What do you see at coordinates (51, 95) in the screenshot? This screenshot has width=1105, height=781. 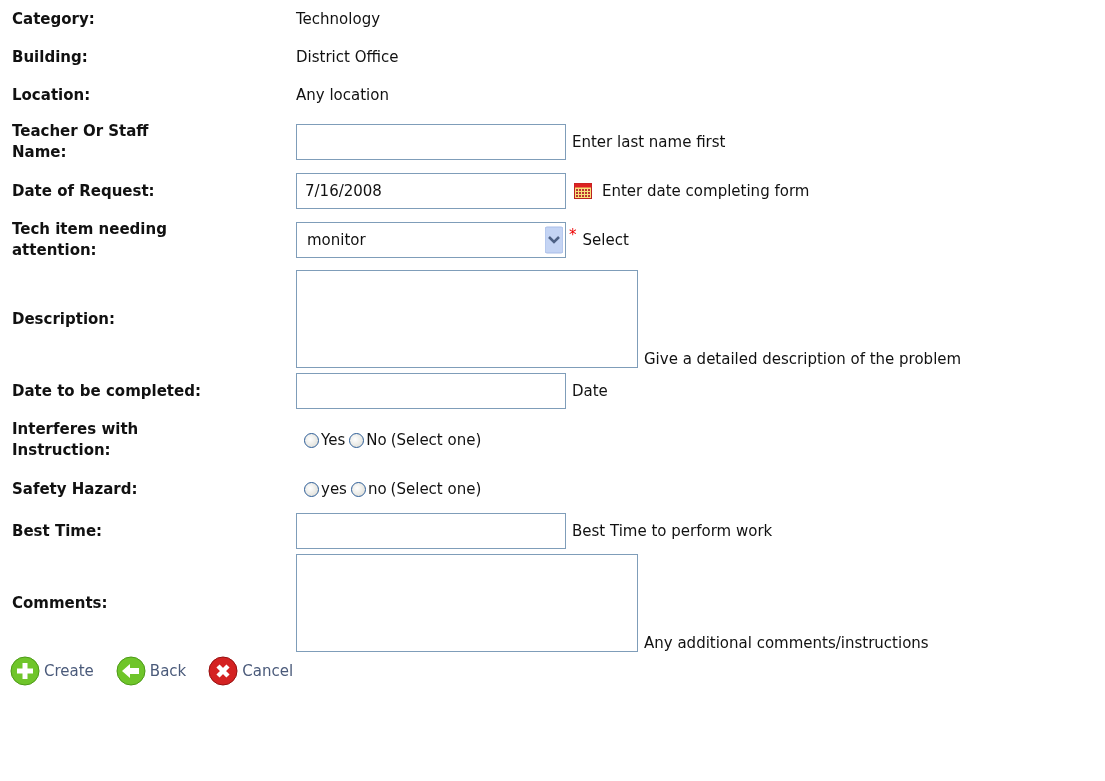 I see `field-label: Location:` at bounding box center [51, 95].